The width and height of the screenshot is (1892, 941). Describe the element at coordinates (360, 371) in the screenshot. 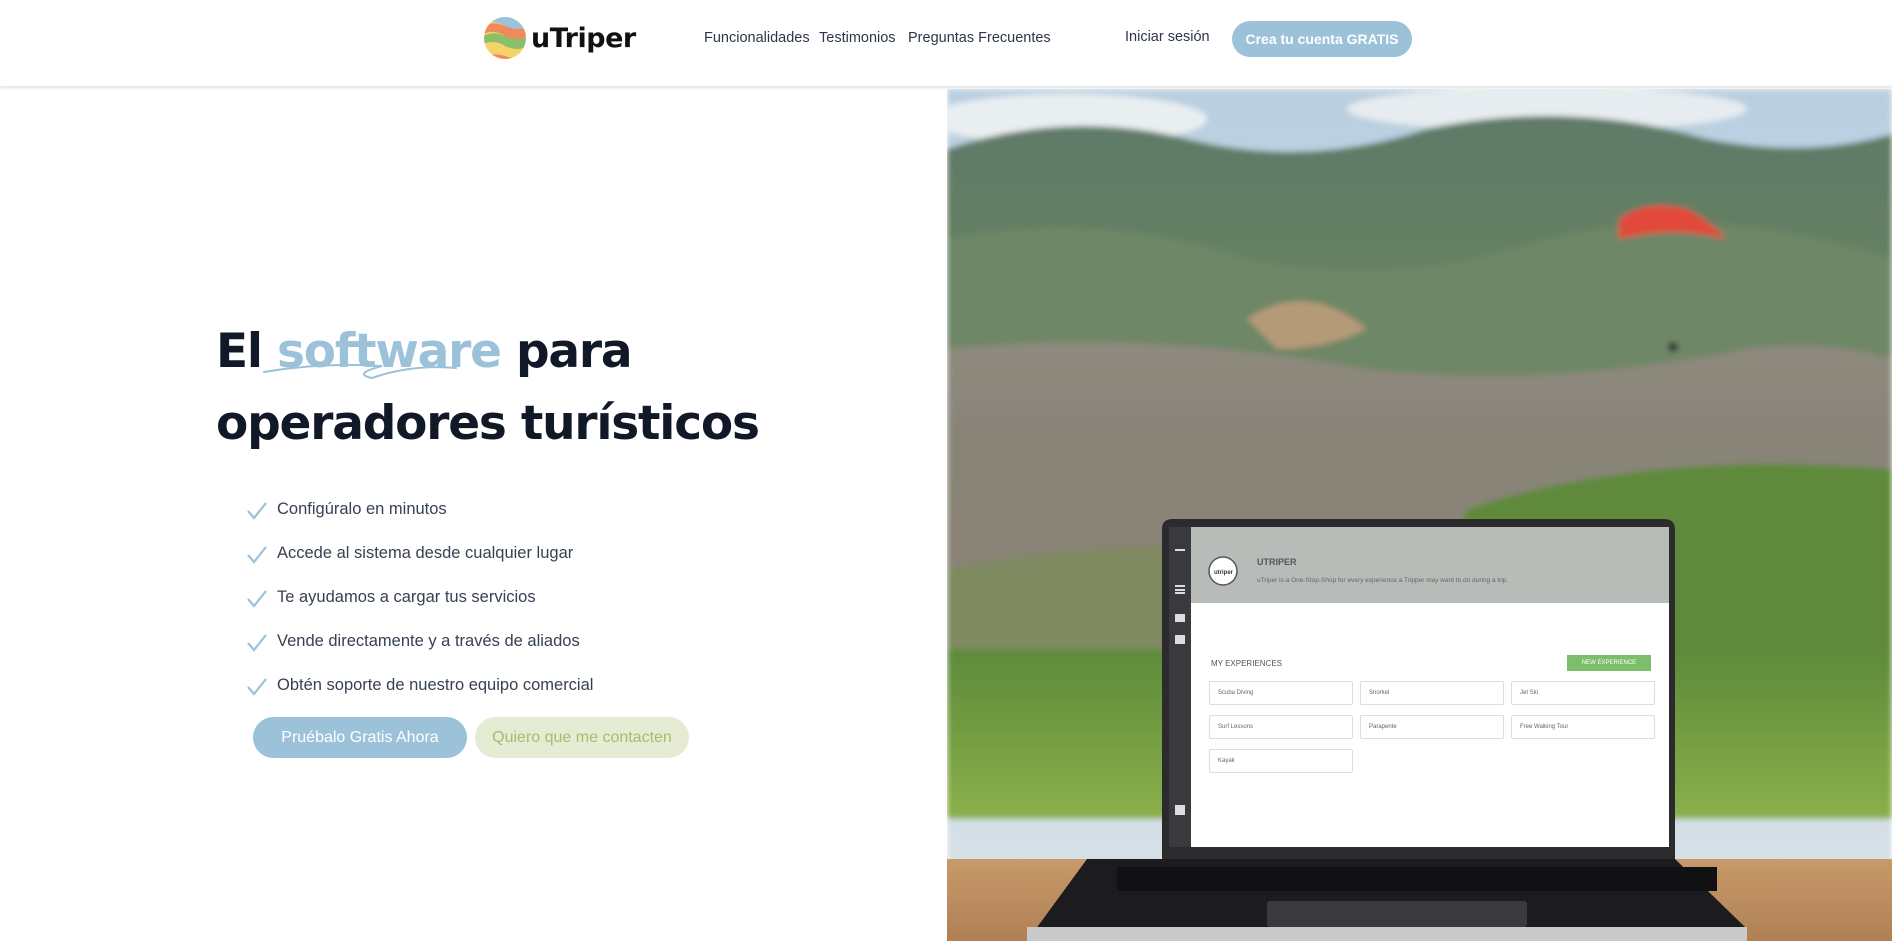

I see `highlight-underline-icon` at that location.